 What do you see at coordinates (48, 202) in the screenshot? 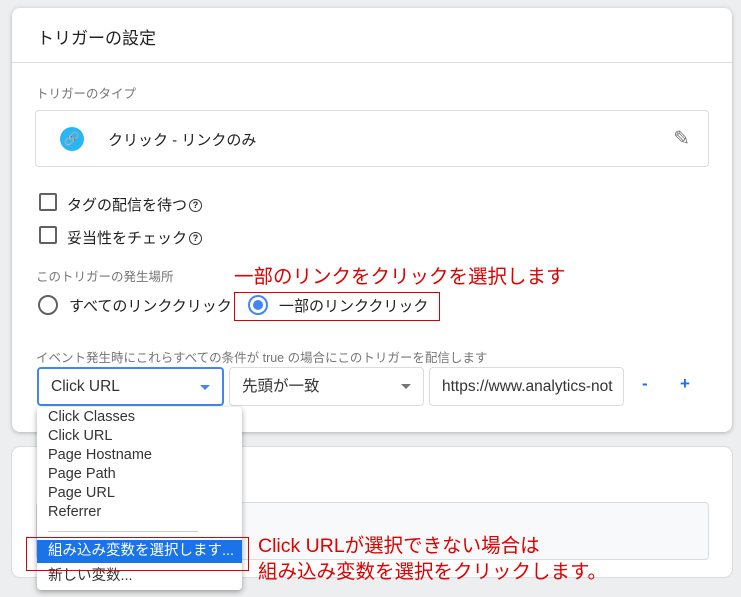
I see `checkbox-wait-for-tags` at bounding box center [48, 202].